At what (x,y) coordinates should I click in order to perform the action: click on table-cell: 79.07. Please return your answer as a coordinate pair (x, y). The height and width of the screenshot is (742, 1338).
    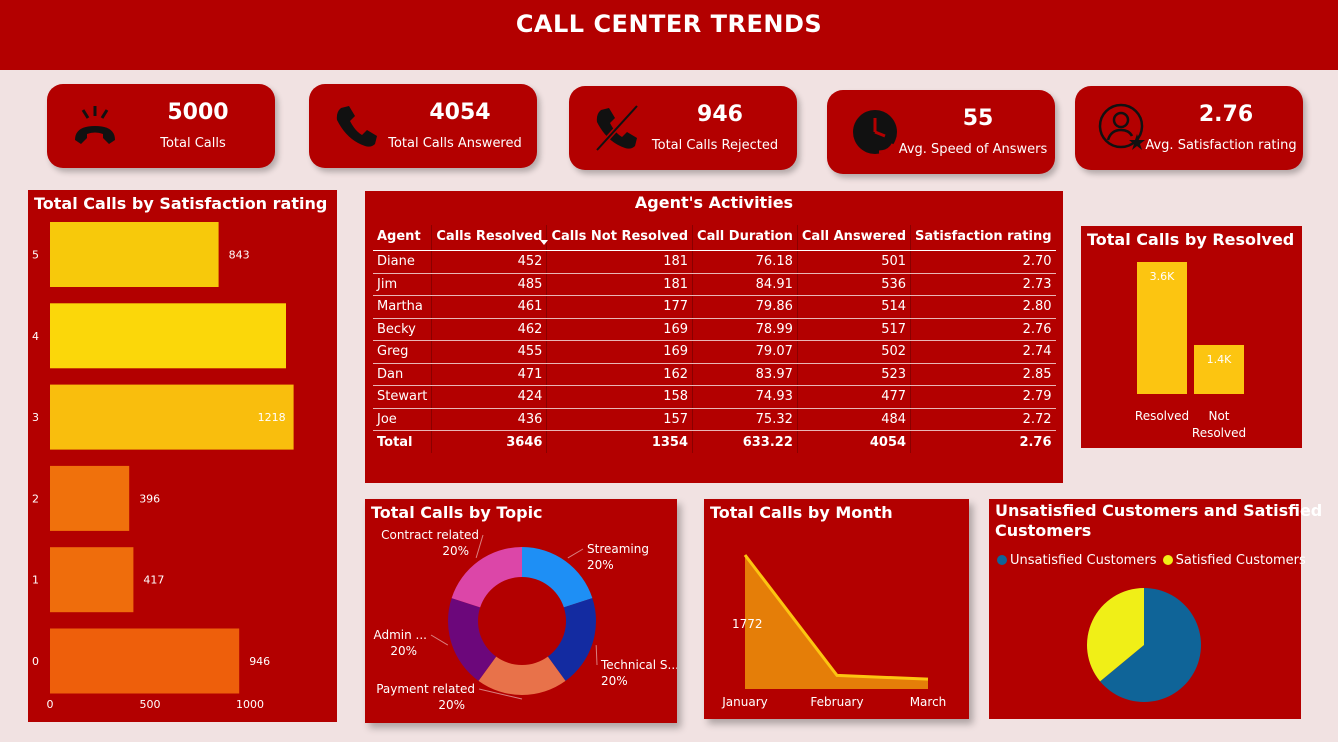
    Looking at the image, I should click on (745, 352).